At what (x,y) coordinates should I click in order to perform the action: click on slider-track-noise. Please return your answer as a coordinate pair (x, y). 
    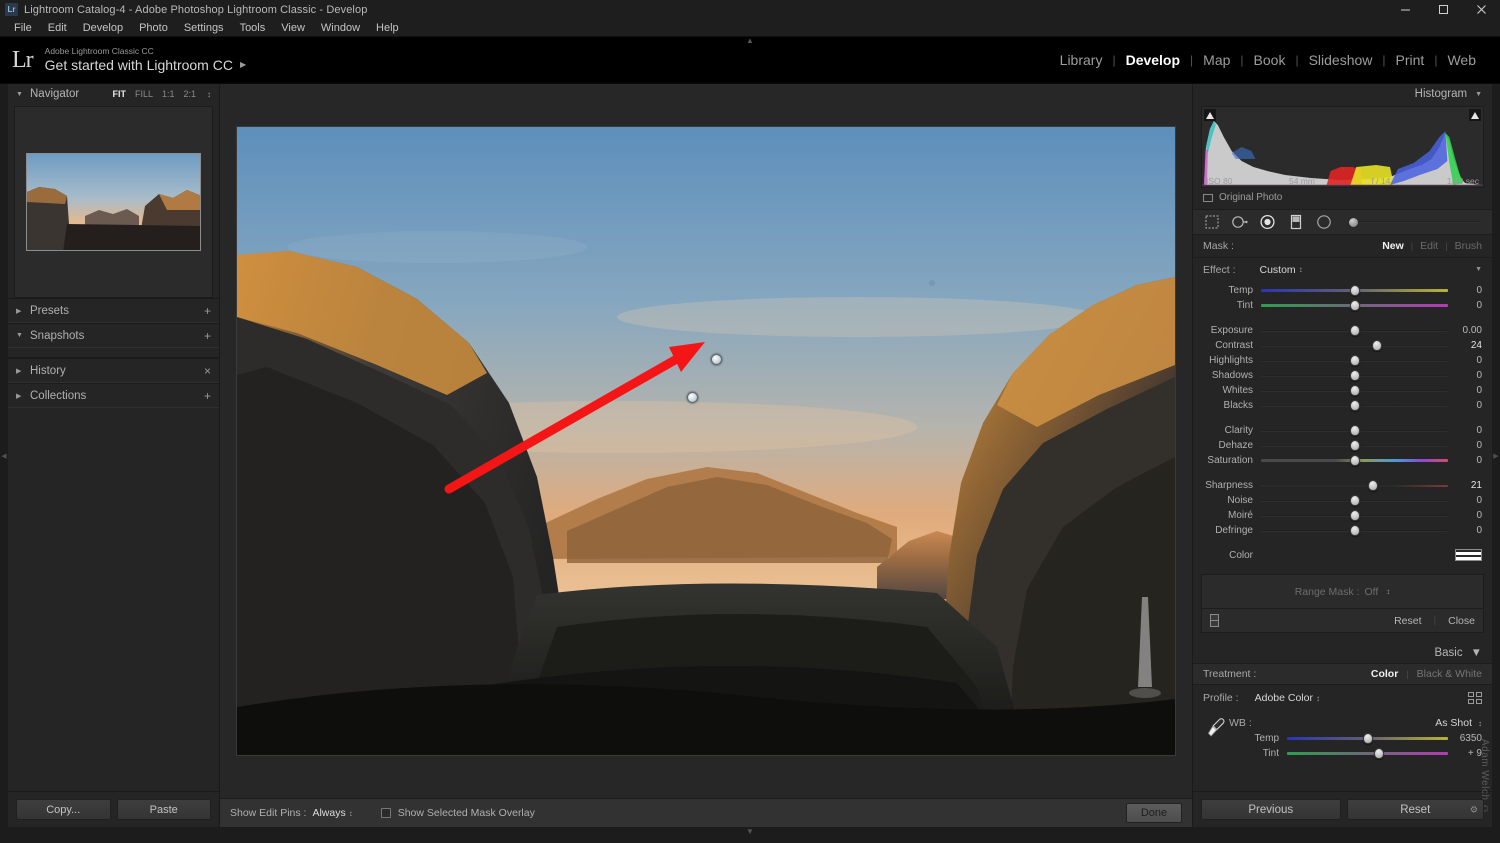
    Looking at the image, I should click on (1354, 500).